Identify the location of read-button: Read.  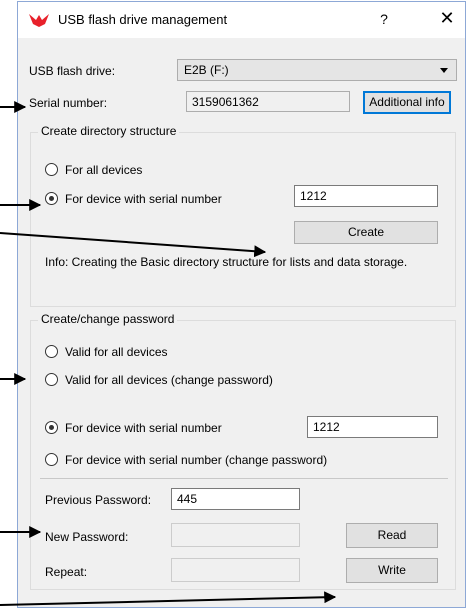
(392, 535).